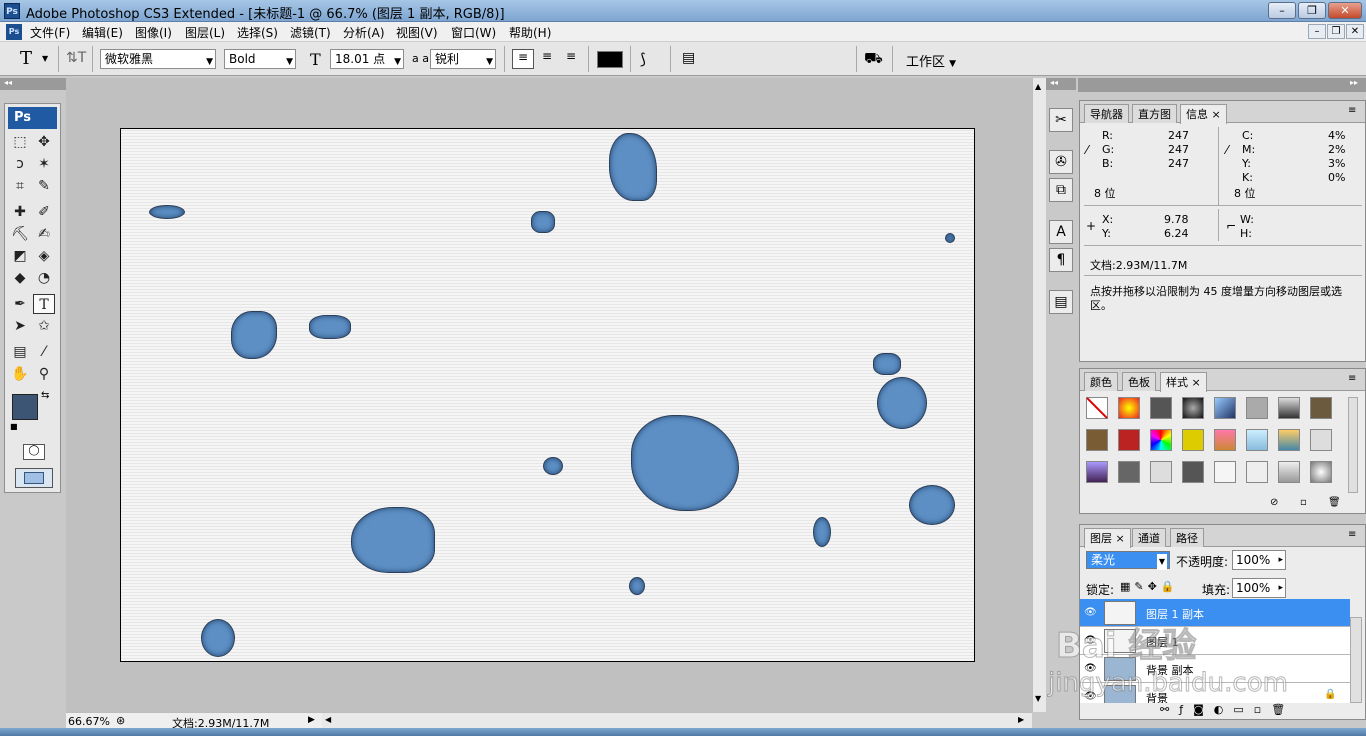 The image size is (1366, 736). I want to click on close-button: ✕, so click(1345, 10).